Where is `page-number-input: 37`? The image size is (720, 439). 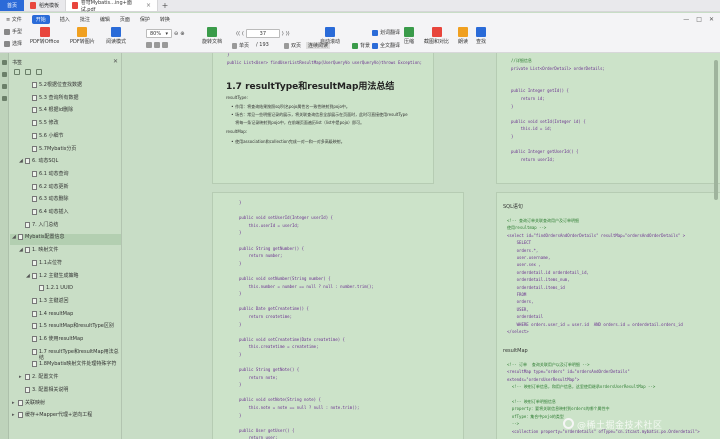
page-number-input: 37 is located at coordinates (262, 33).